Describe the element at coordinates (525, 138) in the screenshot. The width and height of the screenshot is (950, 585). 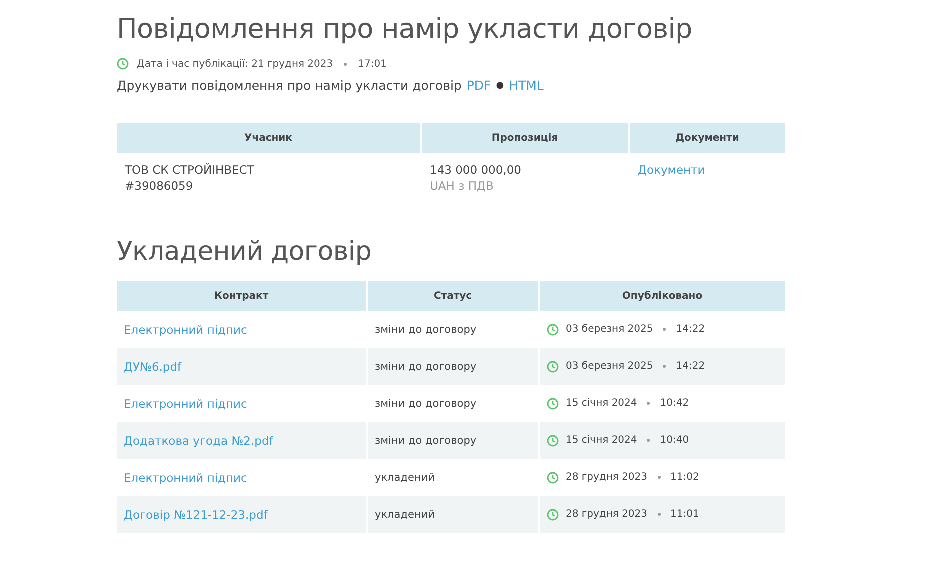
I see `column-header: Пропозиція` at that location.